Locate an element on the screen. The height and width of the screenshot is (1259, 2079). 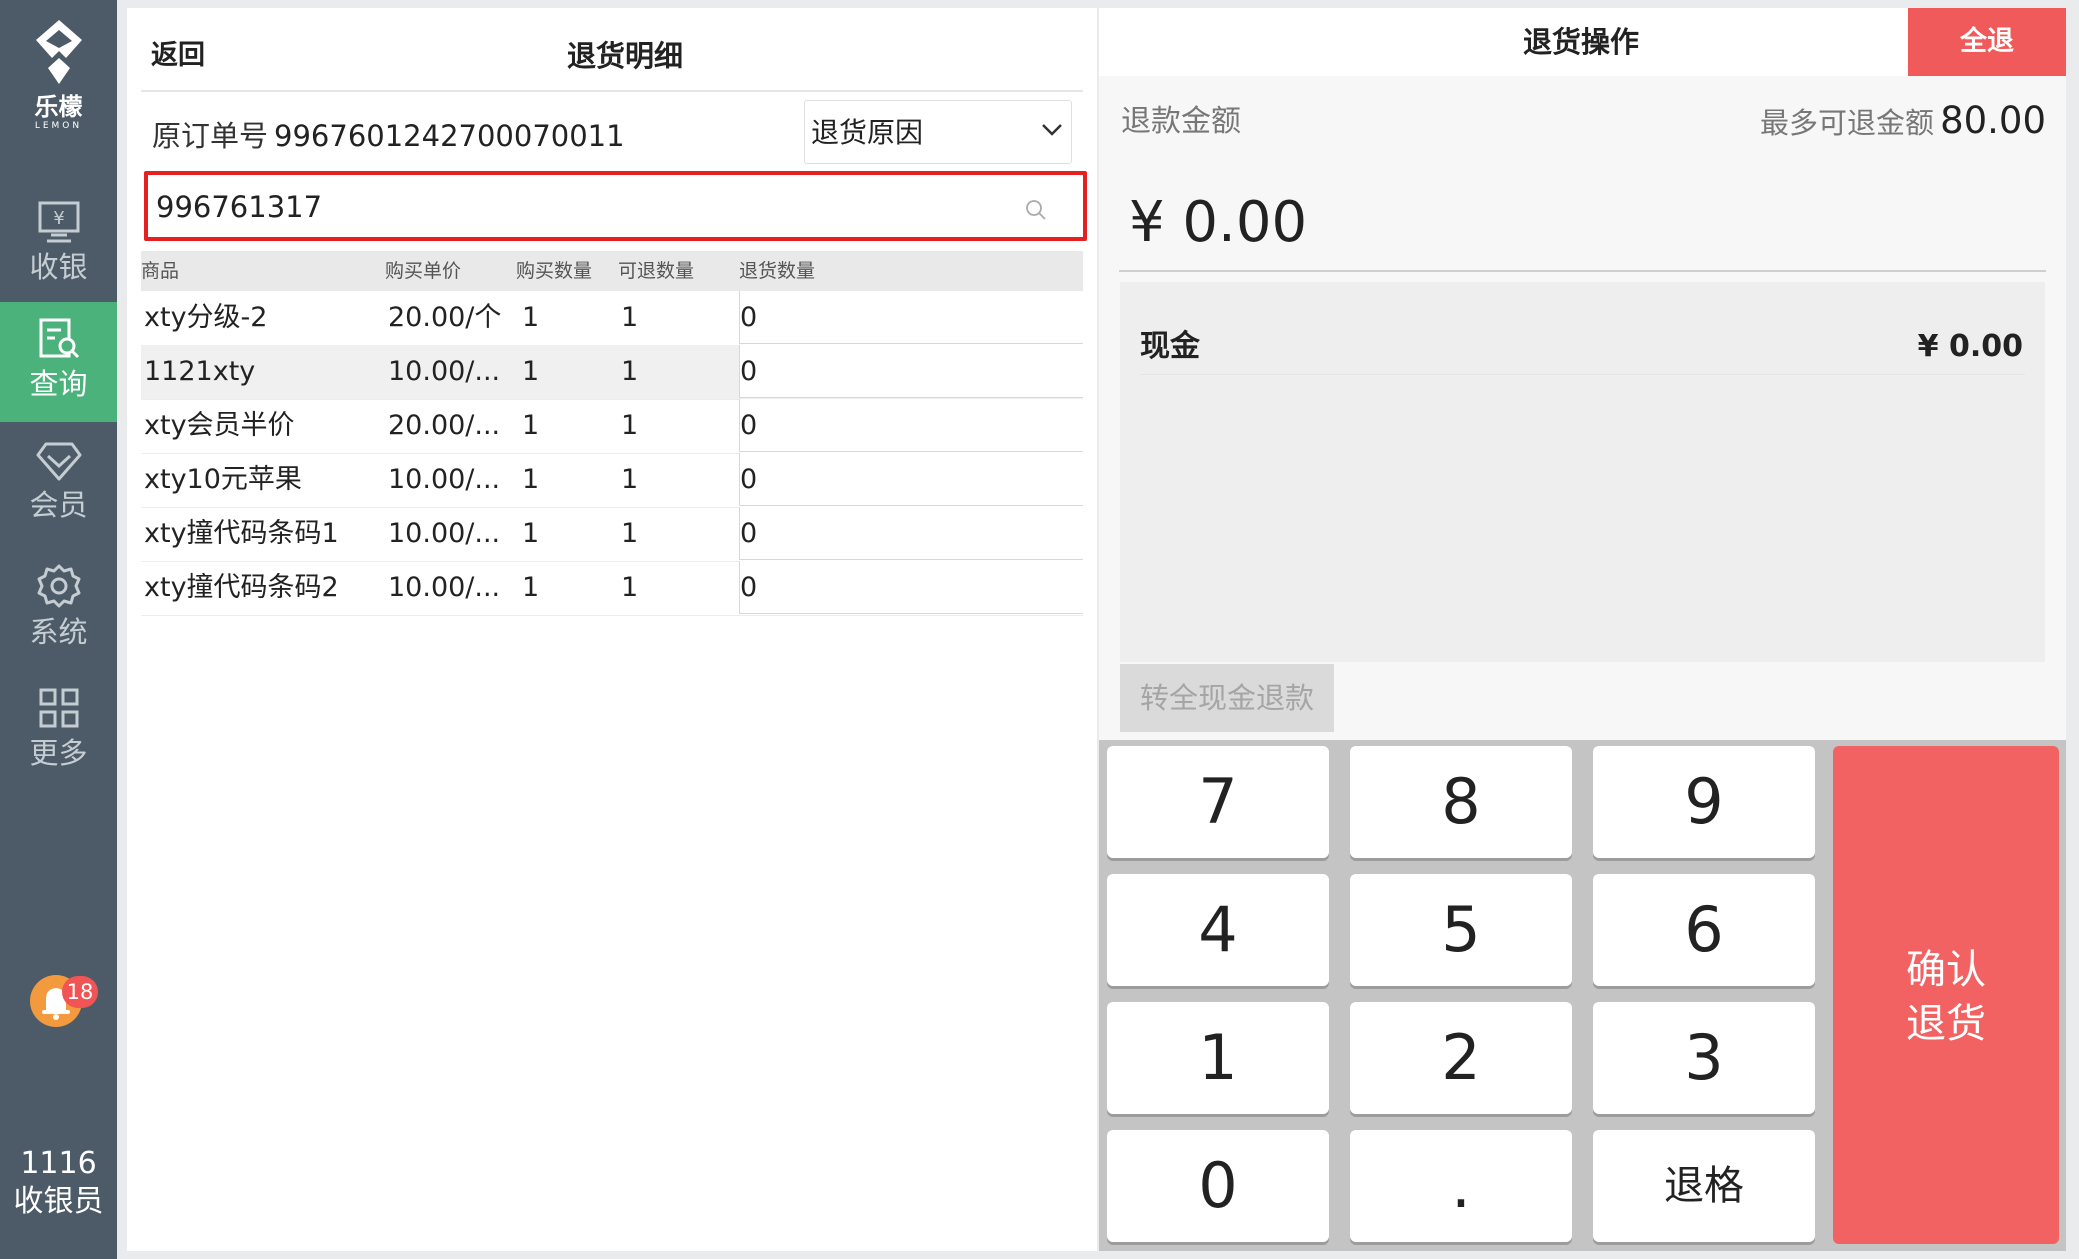
unit-price: 20.00/个 is located at coordinates (445, 317).